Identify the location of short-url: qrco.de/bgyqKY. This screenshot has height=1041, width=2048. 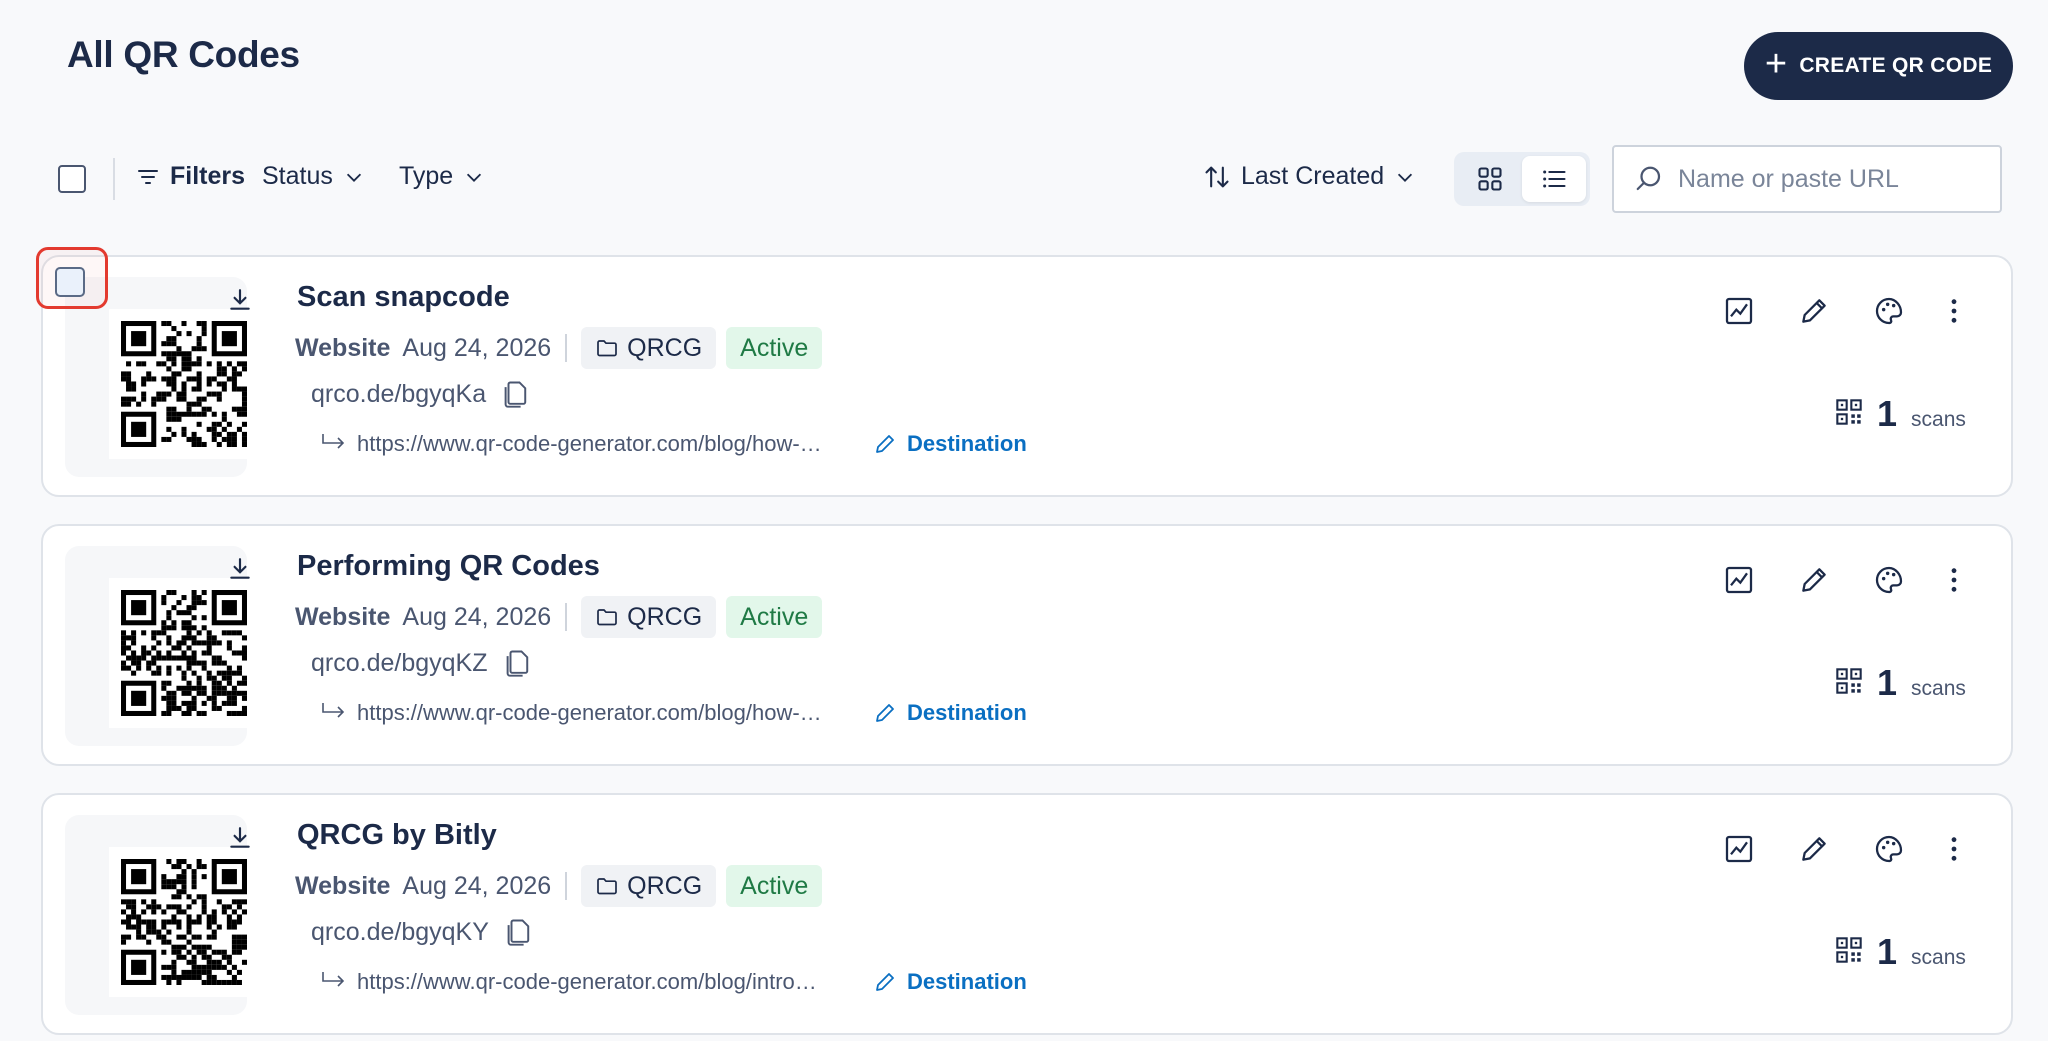
(422, 932).